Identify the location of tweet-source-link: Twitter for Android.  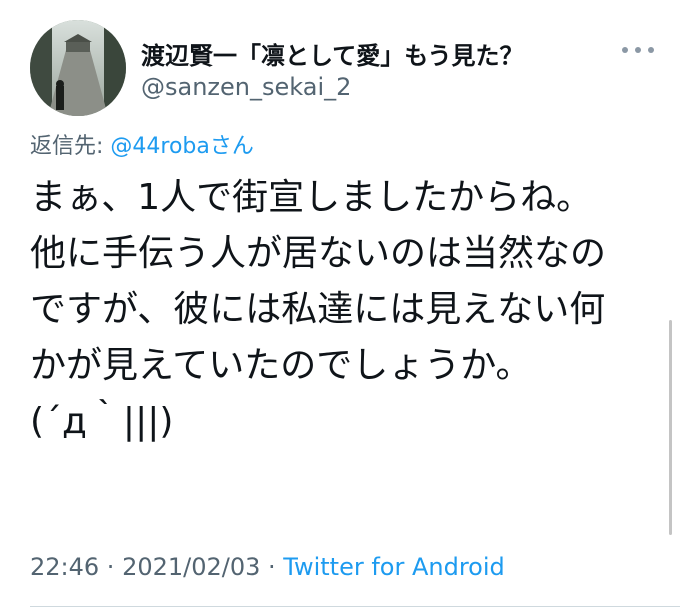
(393, 567).